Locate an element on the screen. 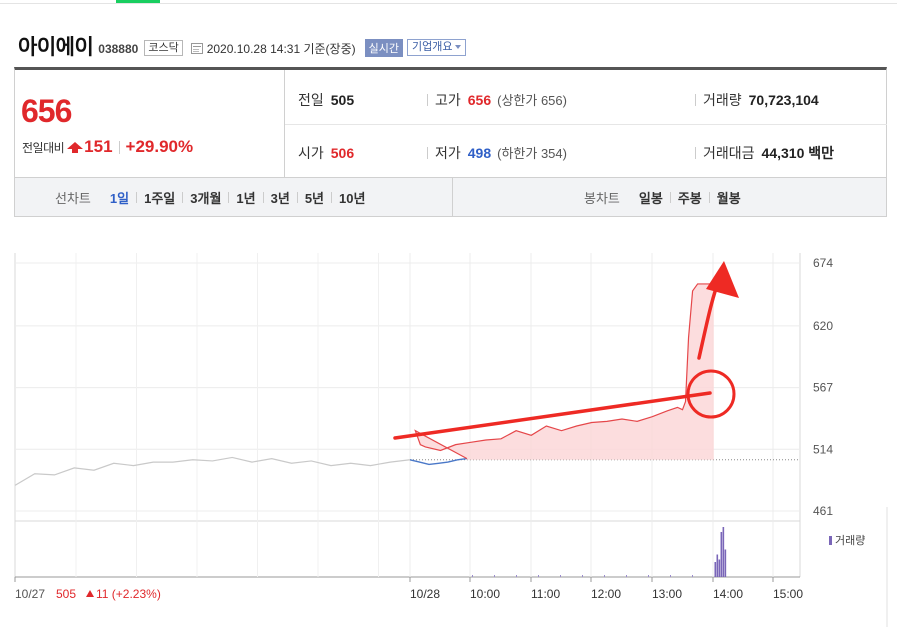 This screenshot has width=897, height=627. tab-group-divider is located at coordinates (452, 197).